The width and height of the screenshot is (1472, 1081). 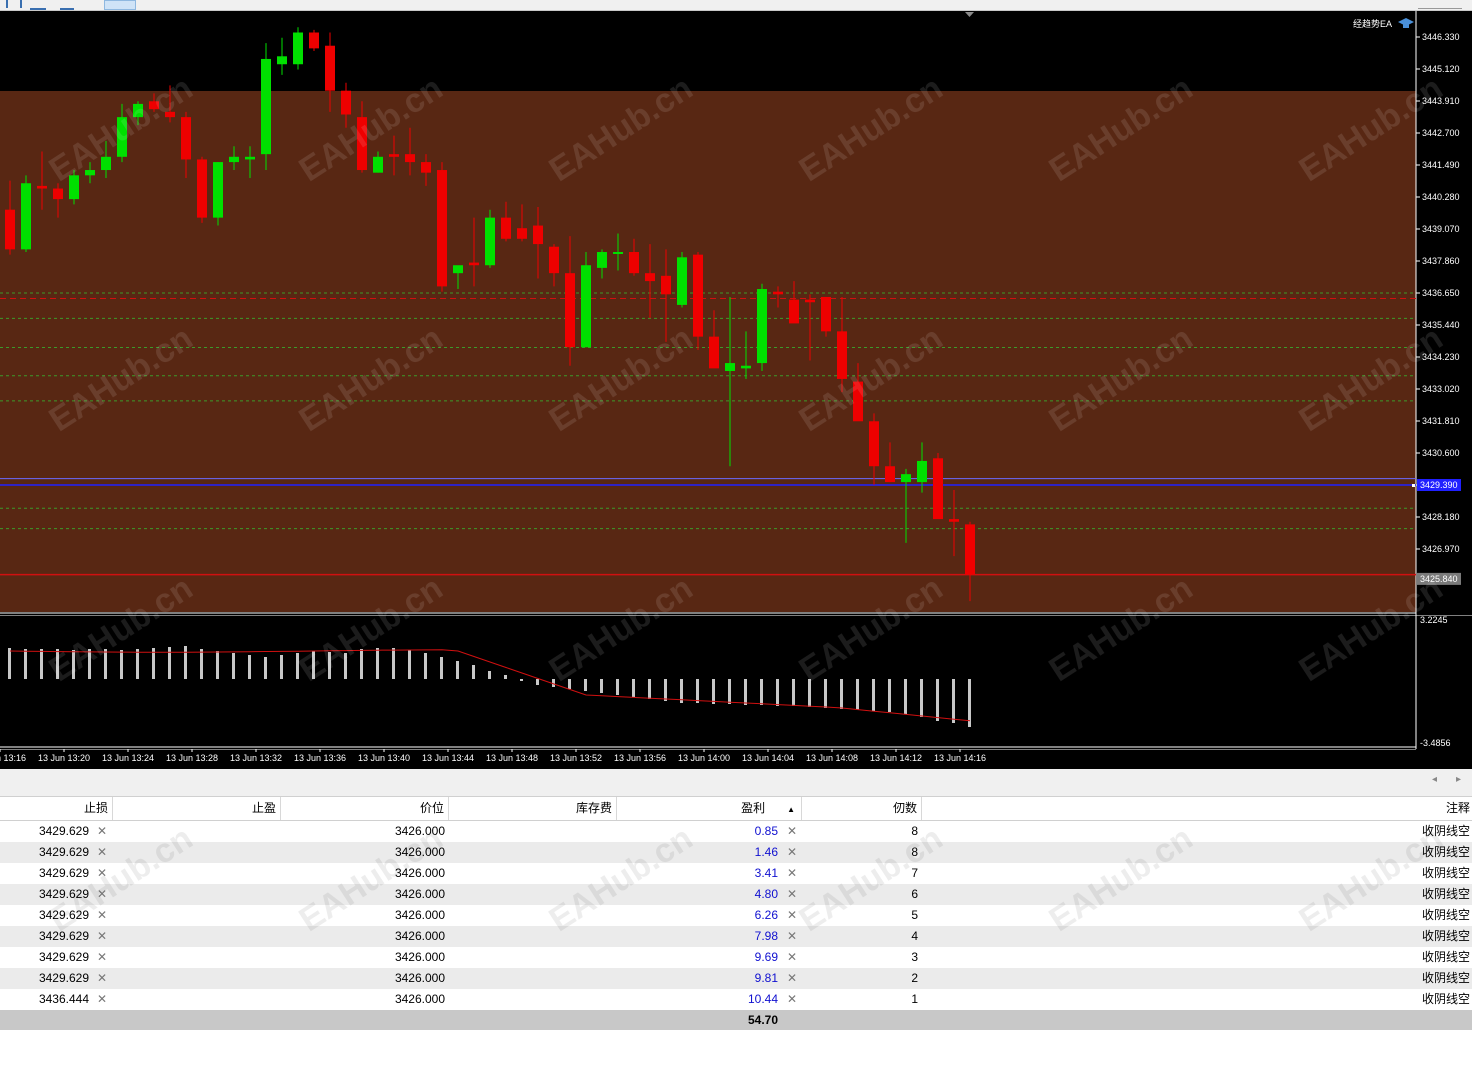 I want to click on col-header-profit-label: 盈利, so click(x=753, y=808).